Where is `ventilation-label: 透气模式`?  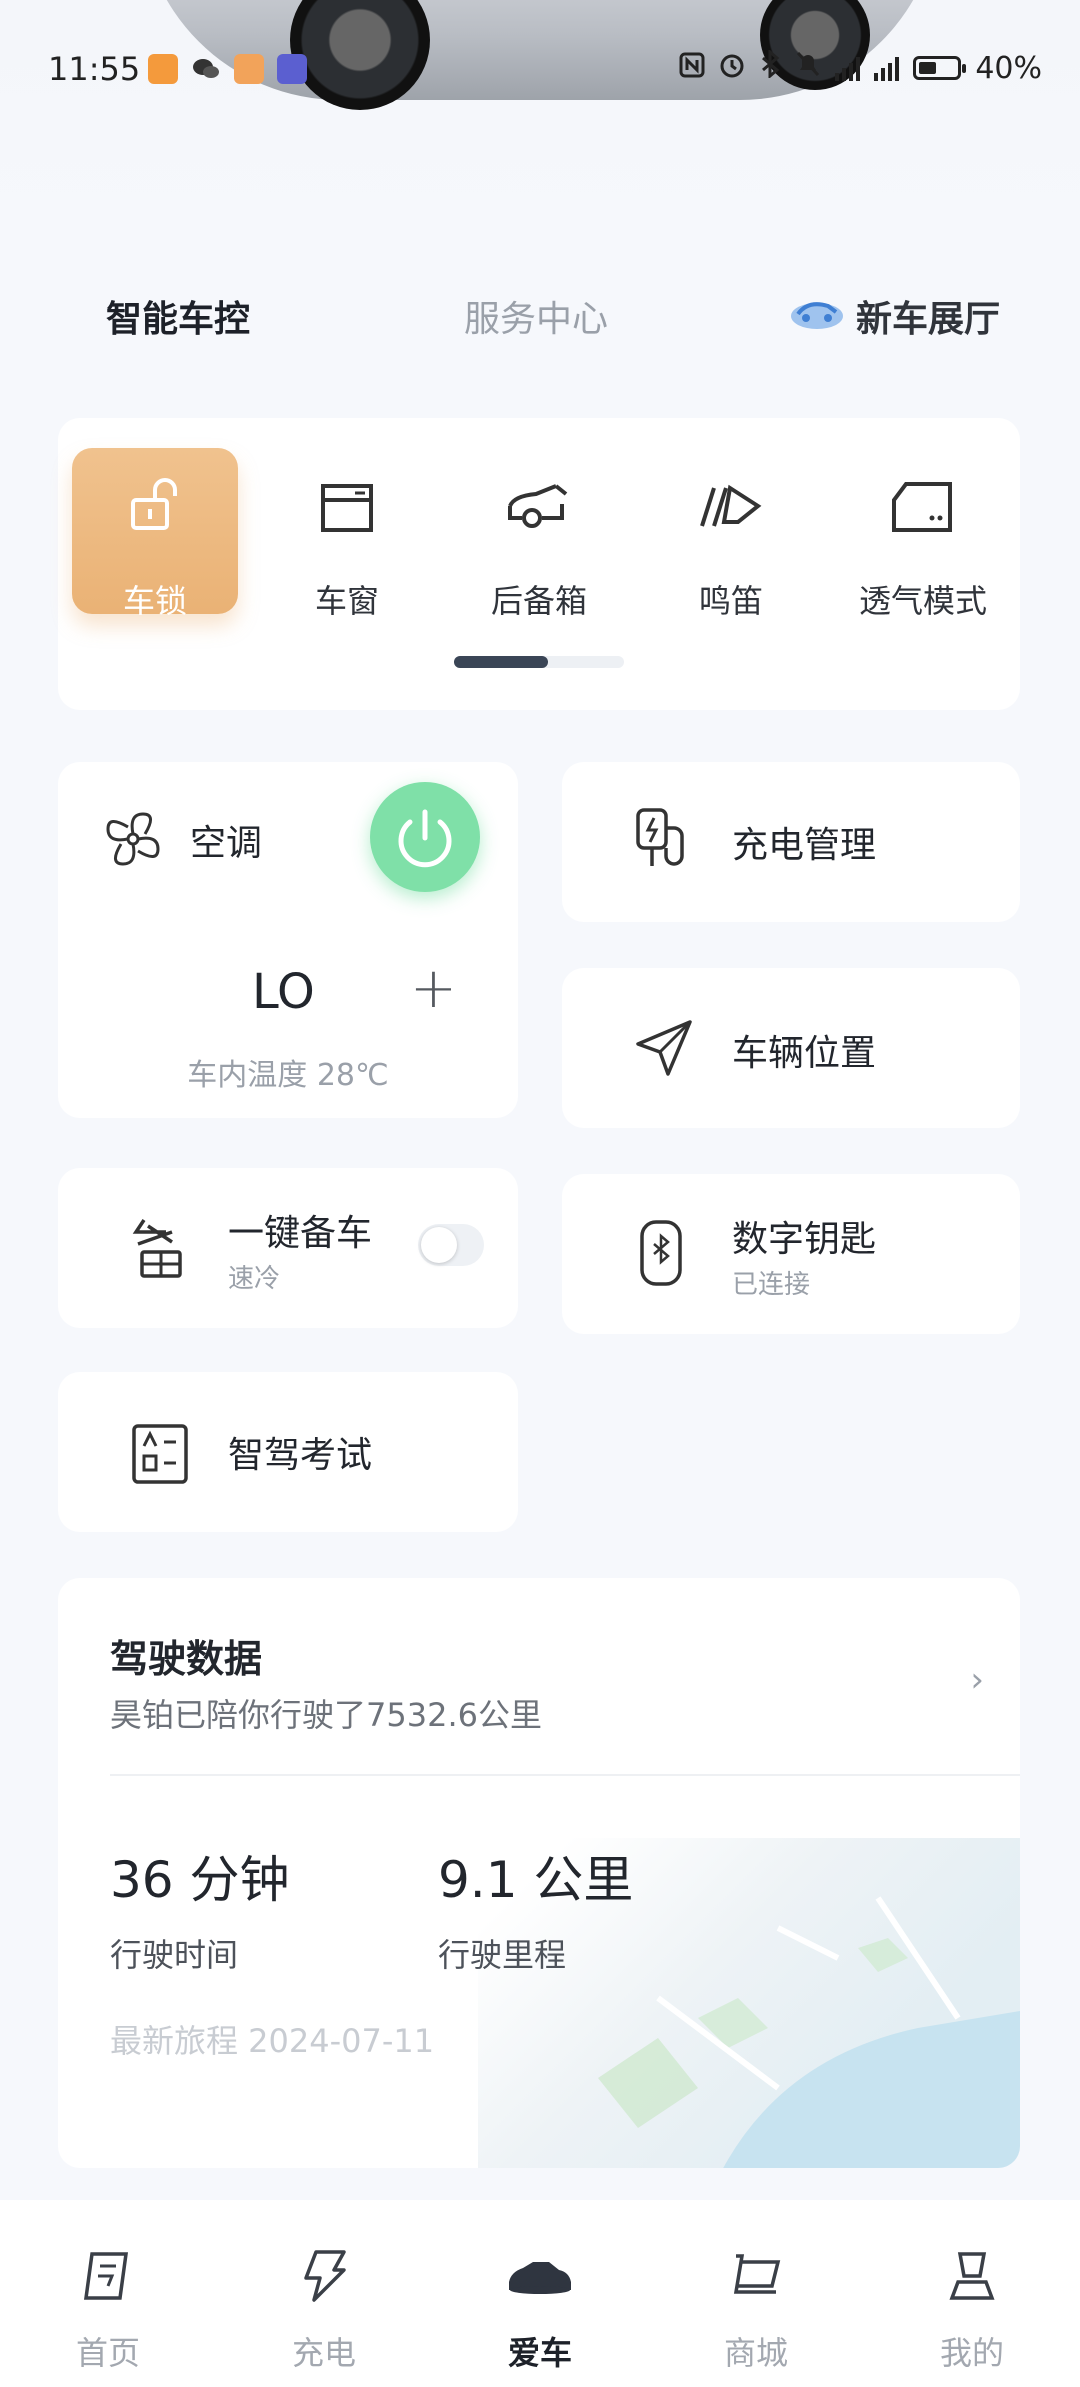 ventilation-label: 透气模式 is located at coordinates (922, 601).